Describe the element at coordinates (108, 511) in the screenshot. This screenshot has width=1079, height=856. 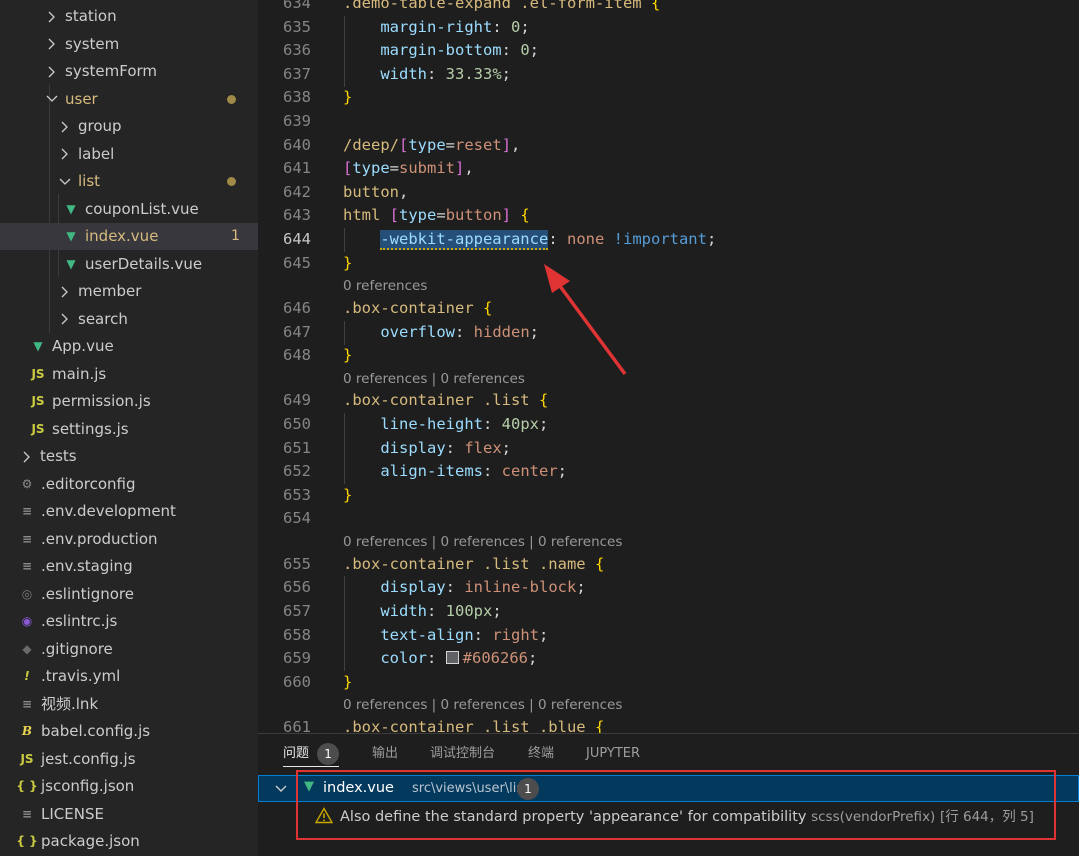
I see `tree-item-label: .env.development` at that location.